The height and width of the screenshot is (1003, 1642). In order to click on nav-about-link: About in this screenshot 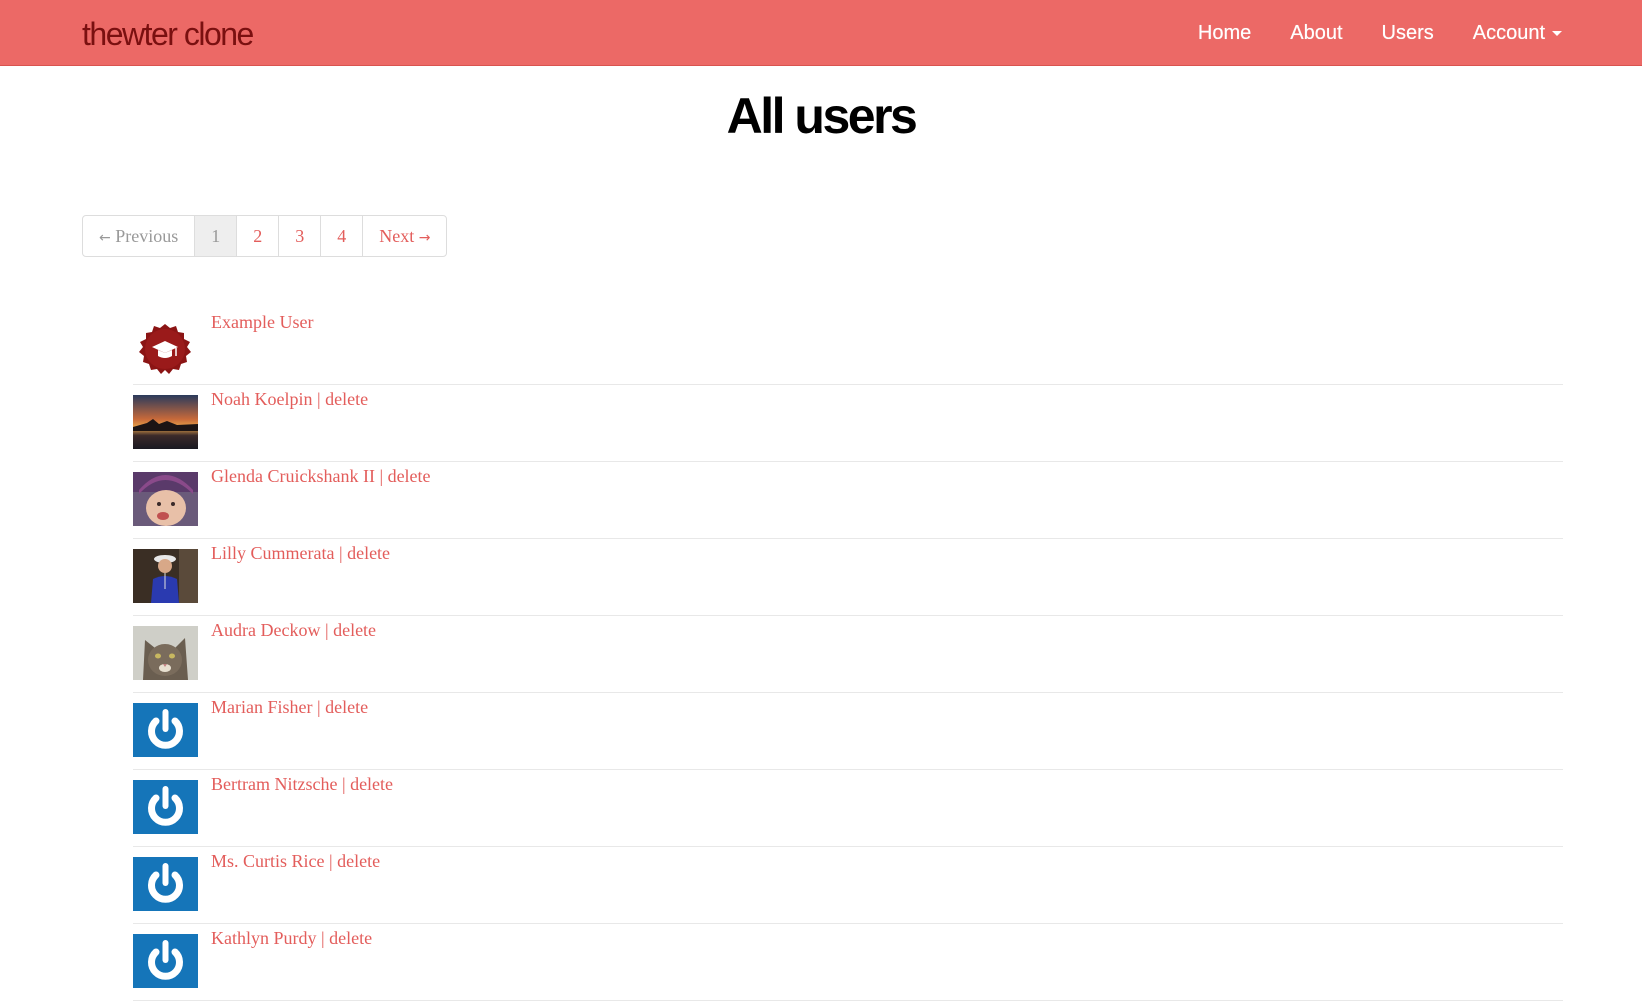, I will do `click(1316, 33)`.